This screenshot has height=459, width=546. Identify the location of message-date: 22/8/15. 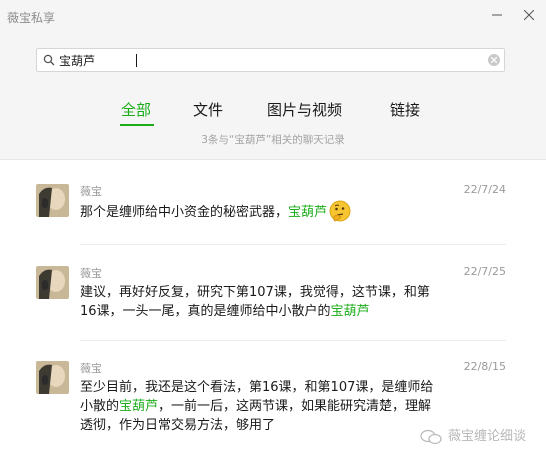
(484, 366).